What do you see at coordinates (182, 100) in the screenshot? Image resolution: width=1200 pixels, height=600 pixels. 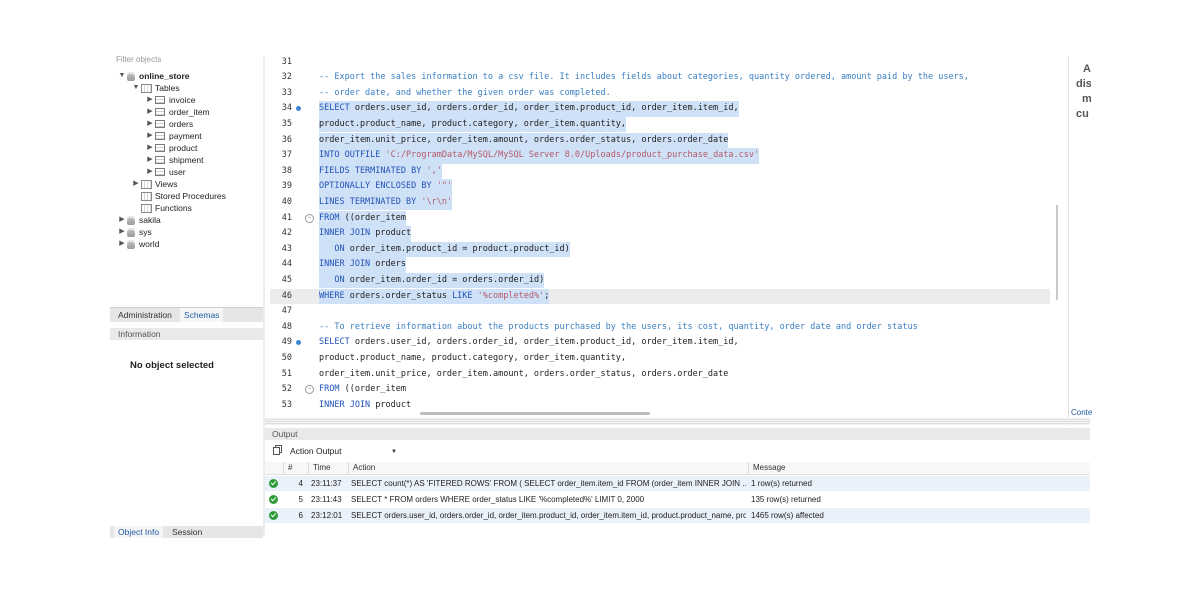 I see `tree-item-label: invoice` at bounding box center [182, 100].